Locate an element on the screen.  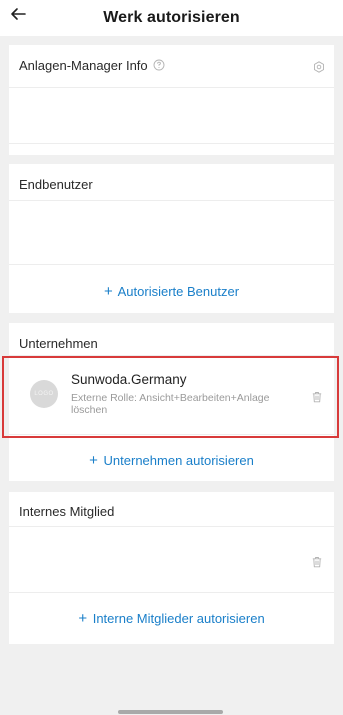
add-authorized-users-link: + Autorisierte Benutzer is located at coordinates (171, 291).